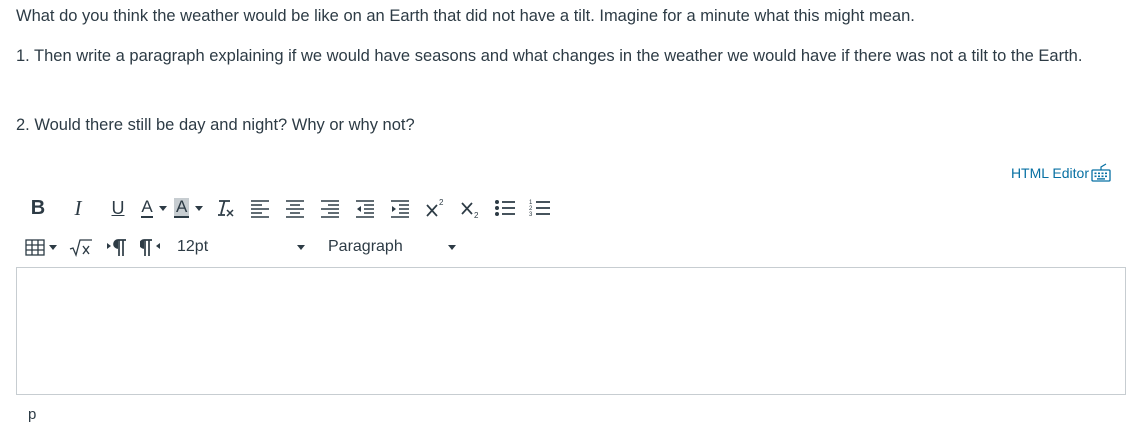  I want to click on background-color-label: A, so click(182, 207).